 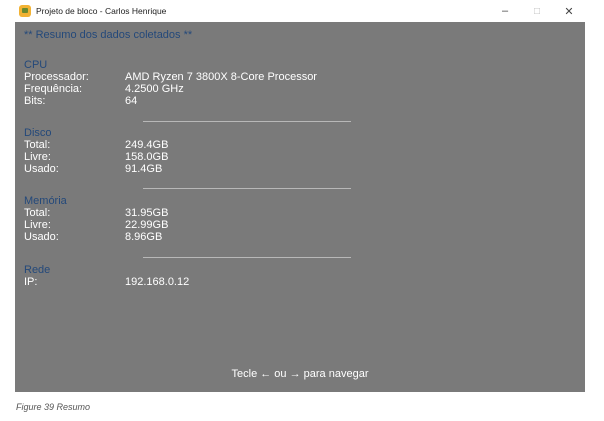 I want to click on disk-used-value: 91.4GB, so click(x=144, y=169).